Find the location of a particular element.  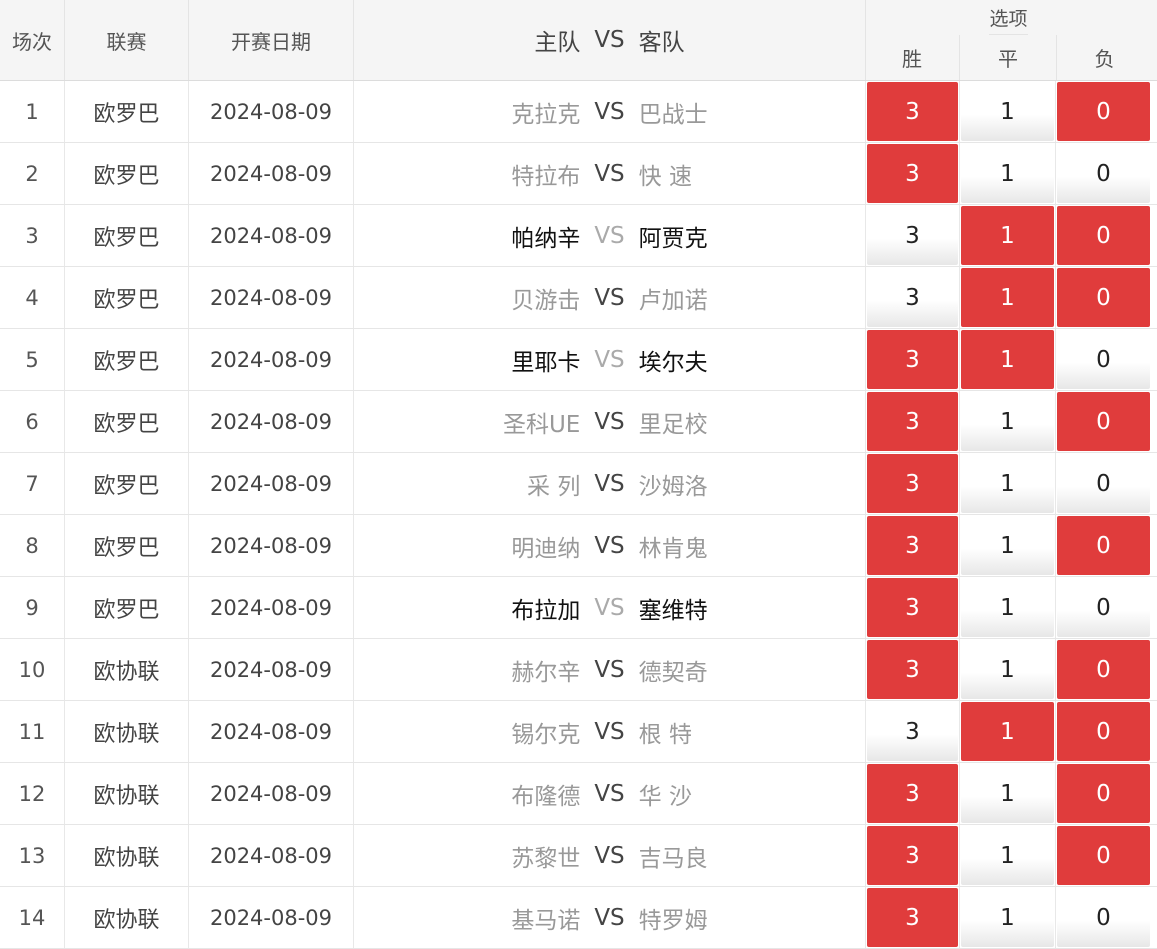

match-teams: 采 列 VS 沙姆洛 is located at coordinates (610, 483).